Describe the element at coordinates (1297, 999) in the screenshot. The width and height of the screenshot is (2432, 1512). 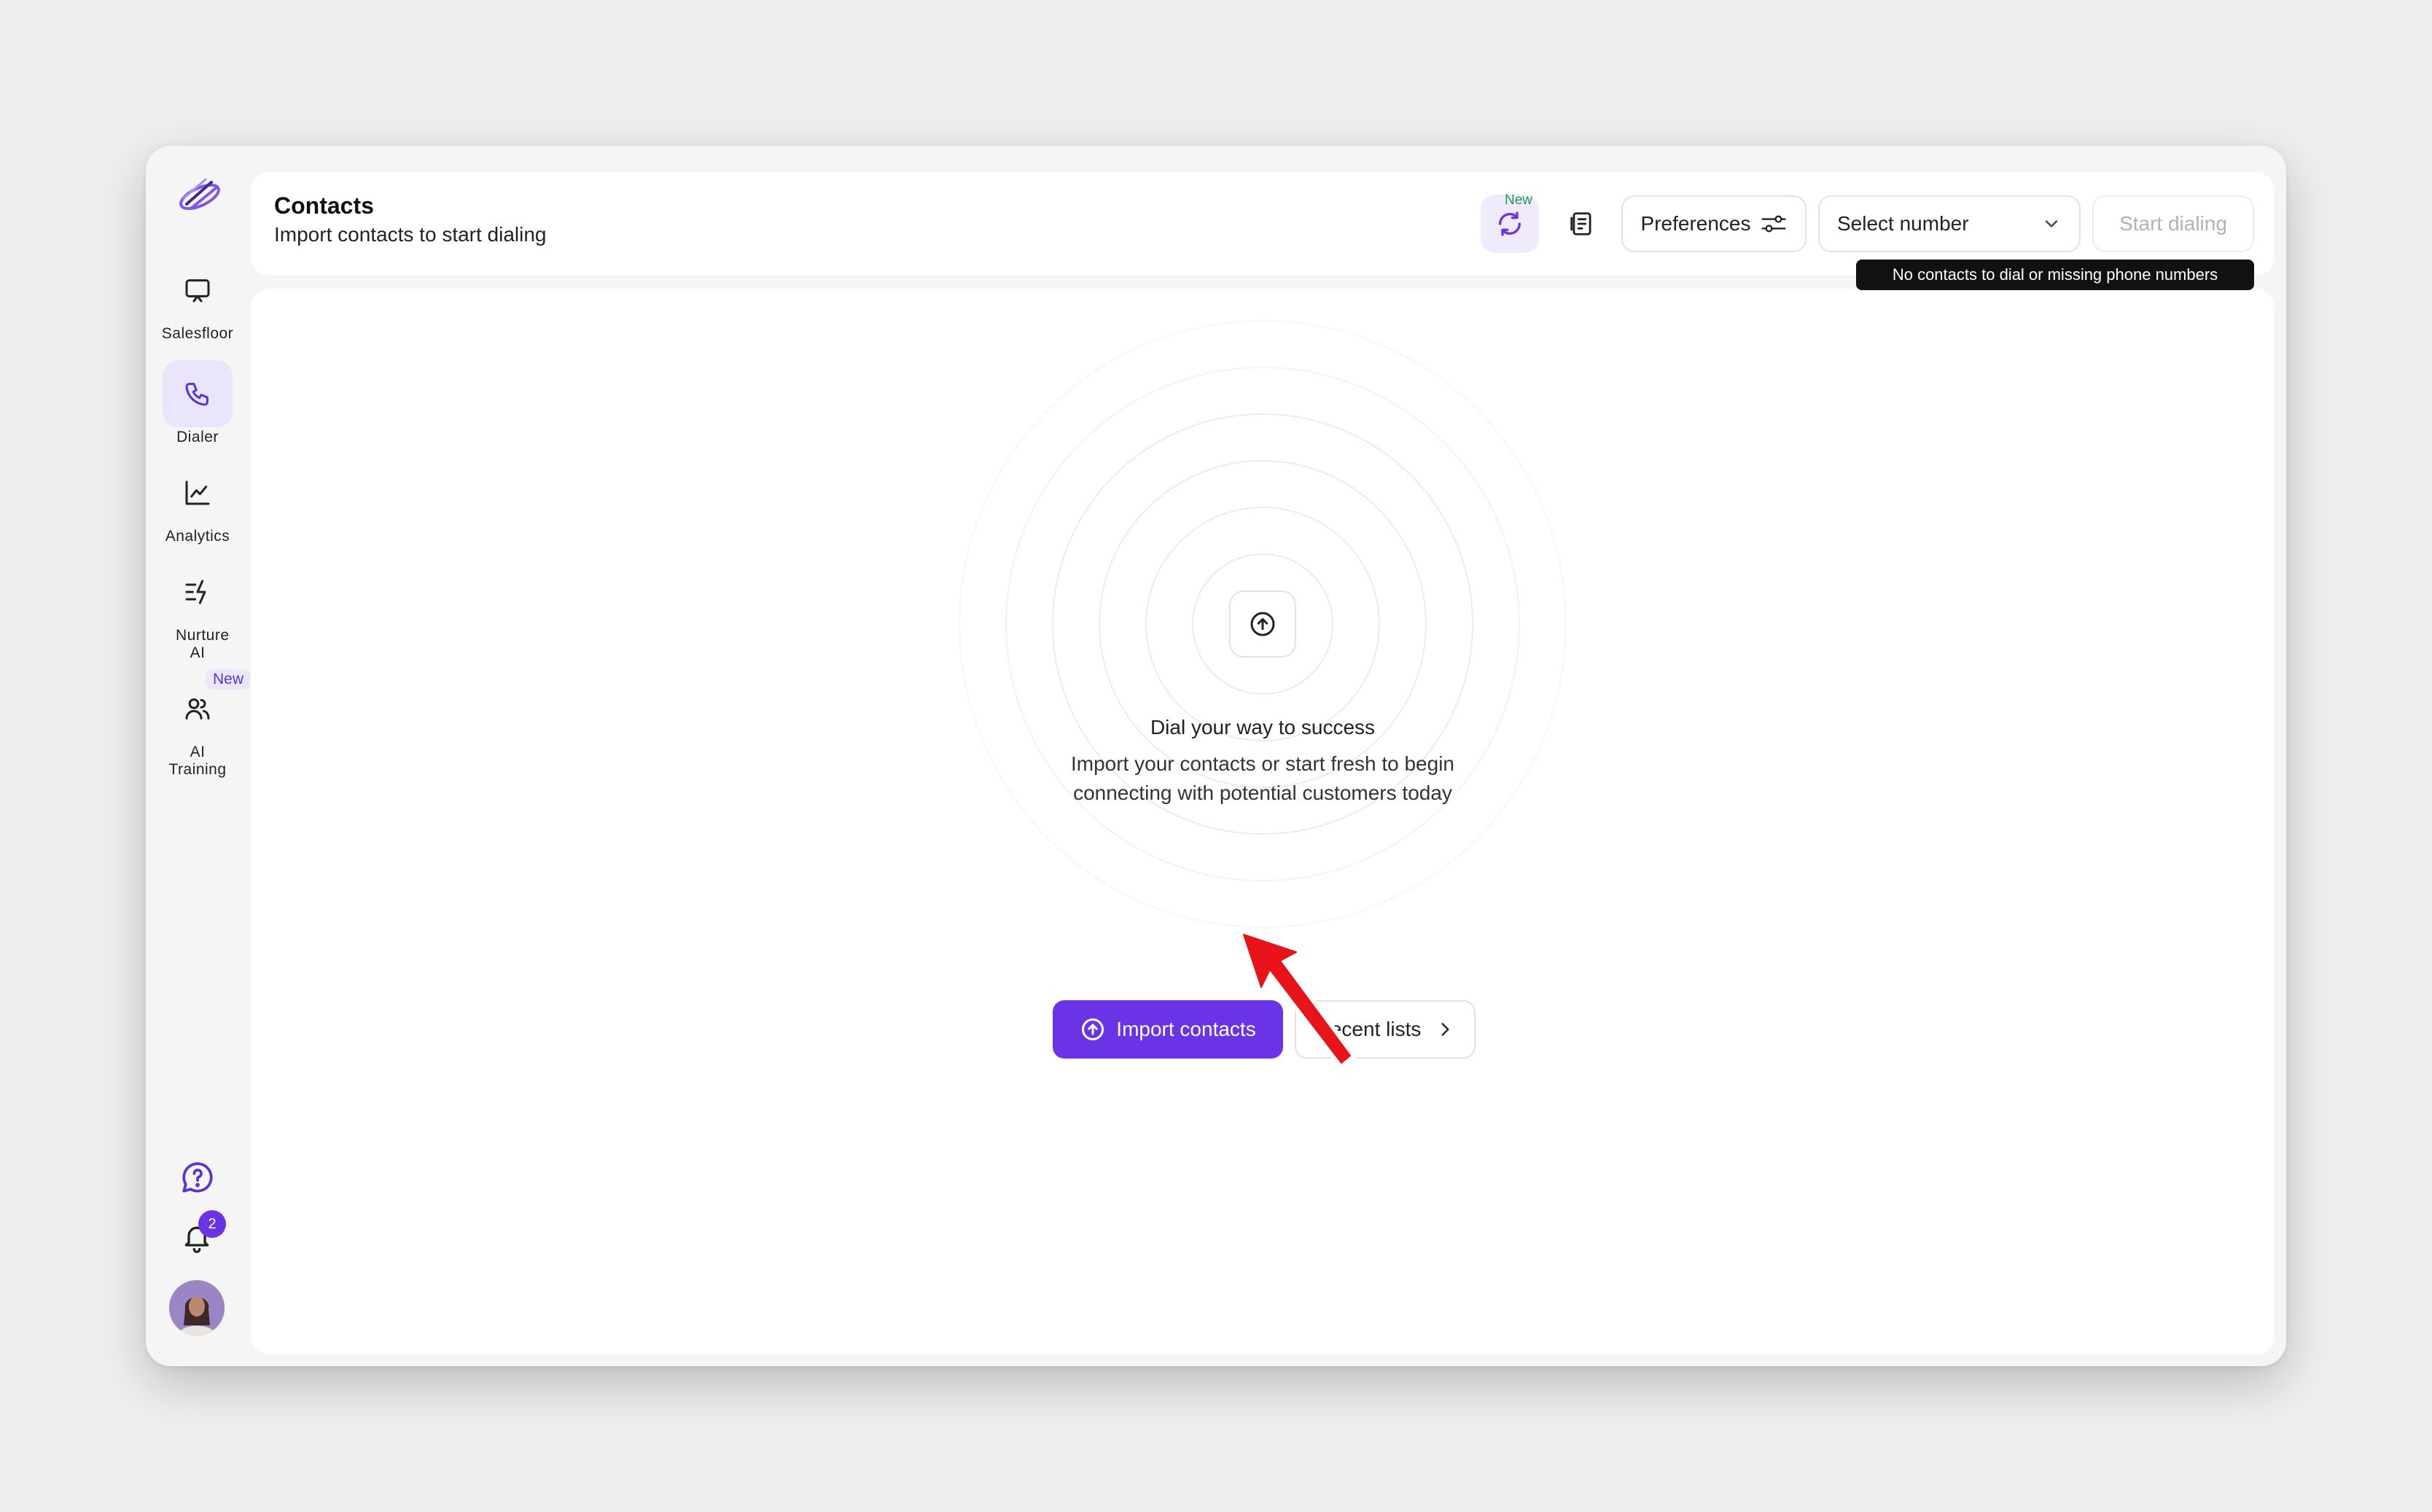
I see `annotation-arrow` at that location.